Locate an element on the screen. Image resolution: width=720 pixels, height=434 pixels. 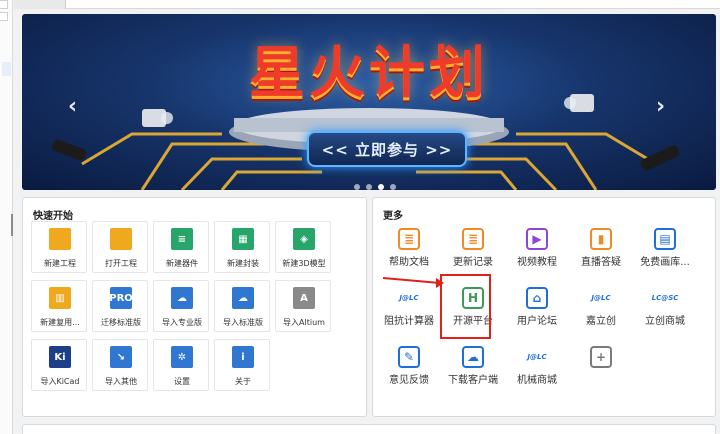
annotation-highlight-box is located at coordinates (465, 306).